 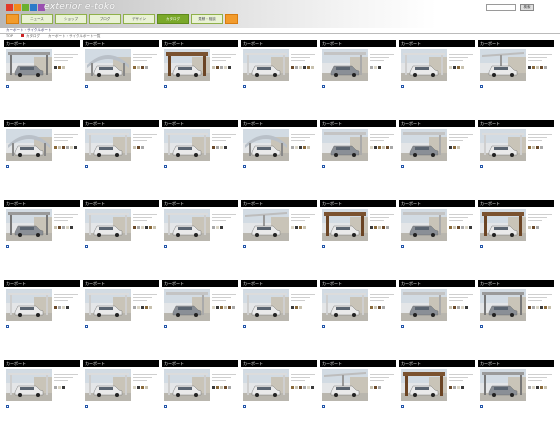 I want to click on nav-tab: 見積・相談, so click(x=207, y=19).